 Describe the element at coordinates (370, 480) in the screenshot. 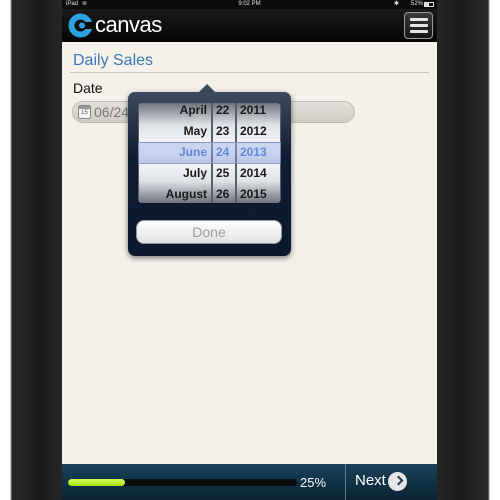

I see `next-label: Next` at that location.